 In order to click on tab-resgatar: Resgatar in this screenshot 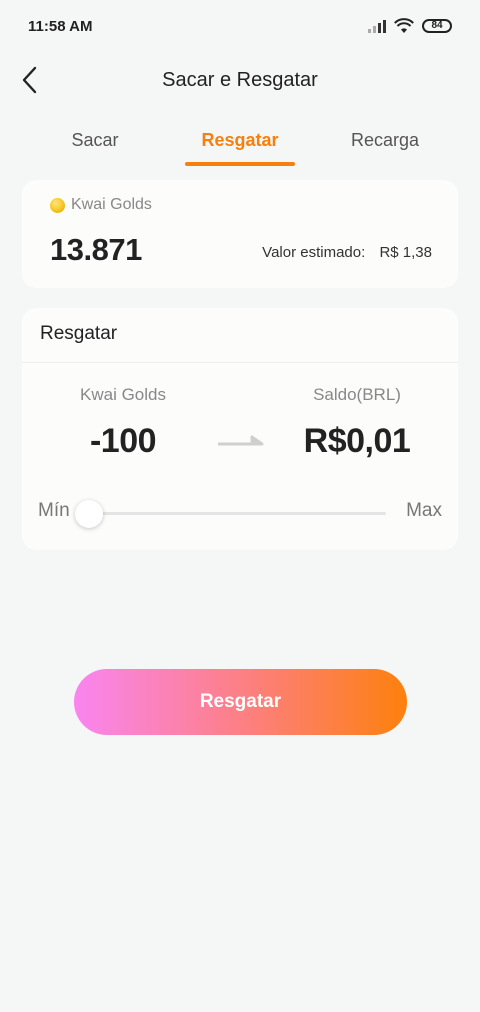, I will do `click(240, 142)`.